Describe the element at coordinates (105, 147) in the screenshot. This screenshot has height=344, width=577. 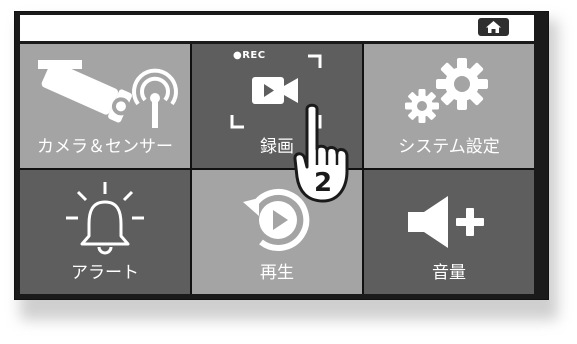
I see `tile-label: カメラ＆センサー` at that location.